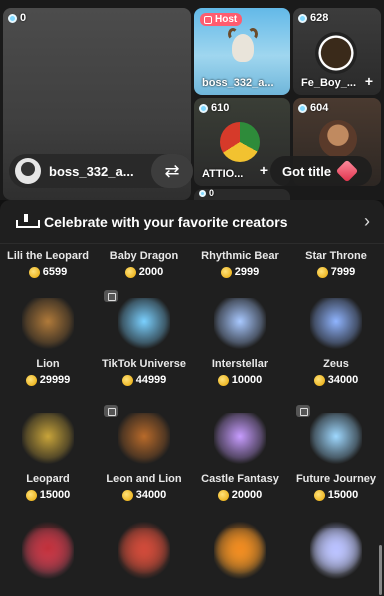  What do you see at coordinates (172, 171) in the screenshot?
I see `swap-arrows-icon: ⇄` at bounding box center [172, 171].